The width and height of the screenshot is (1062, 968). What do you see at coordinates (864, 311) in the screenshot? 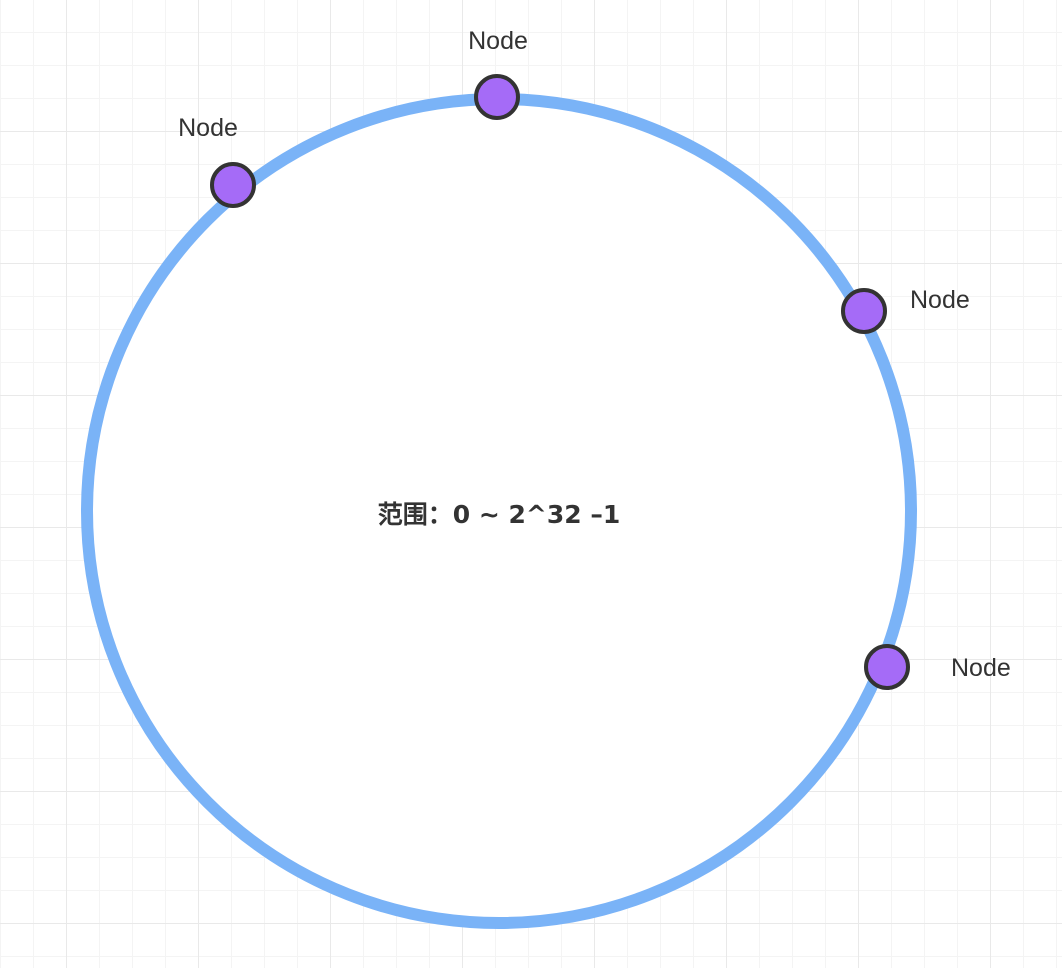
I see `node-marker-upper-right` at bounding box center [864, 311].